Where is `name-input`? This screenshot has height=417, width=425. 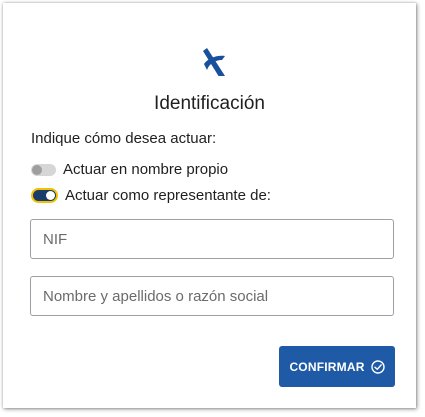 name-input is located at coordinates (212, 296).